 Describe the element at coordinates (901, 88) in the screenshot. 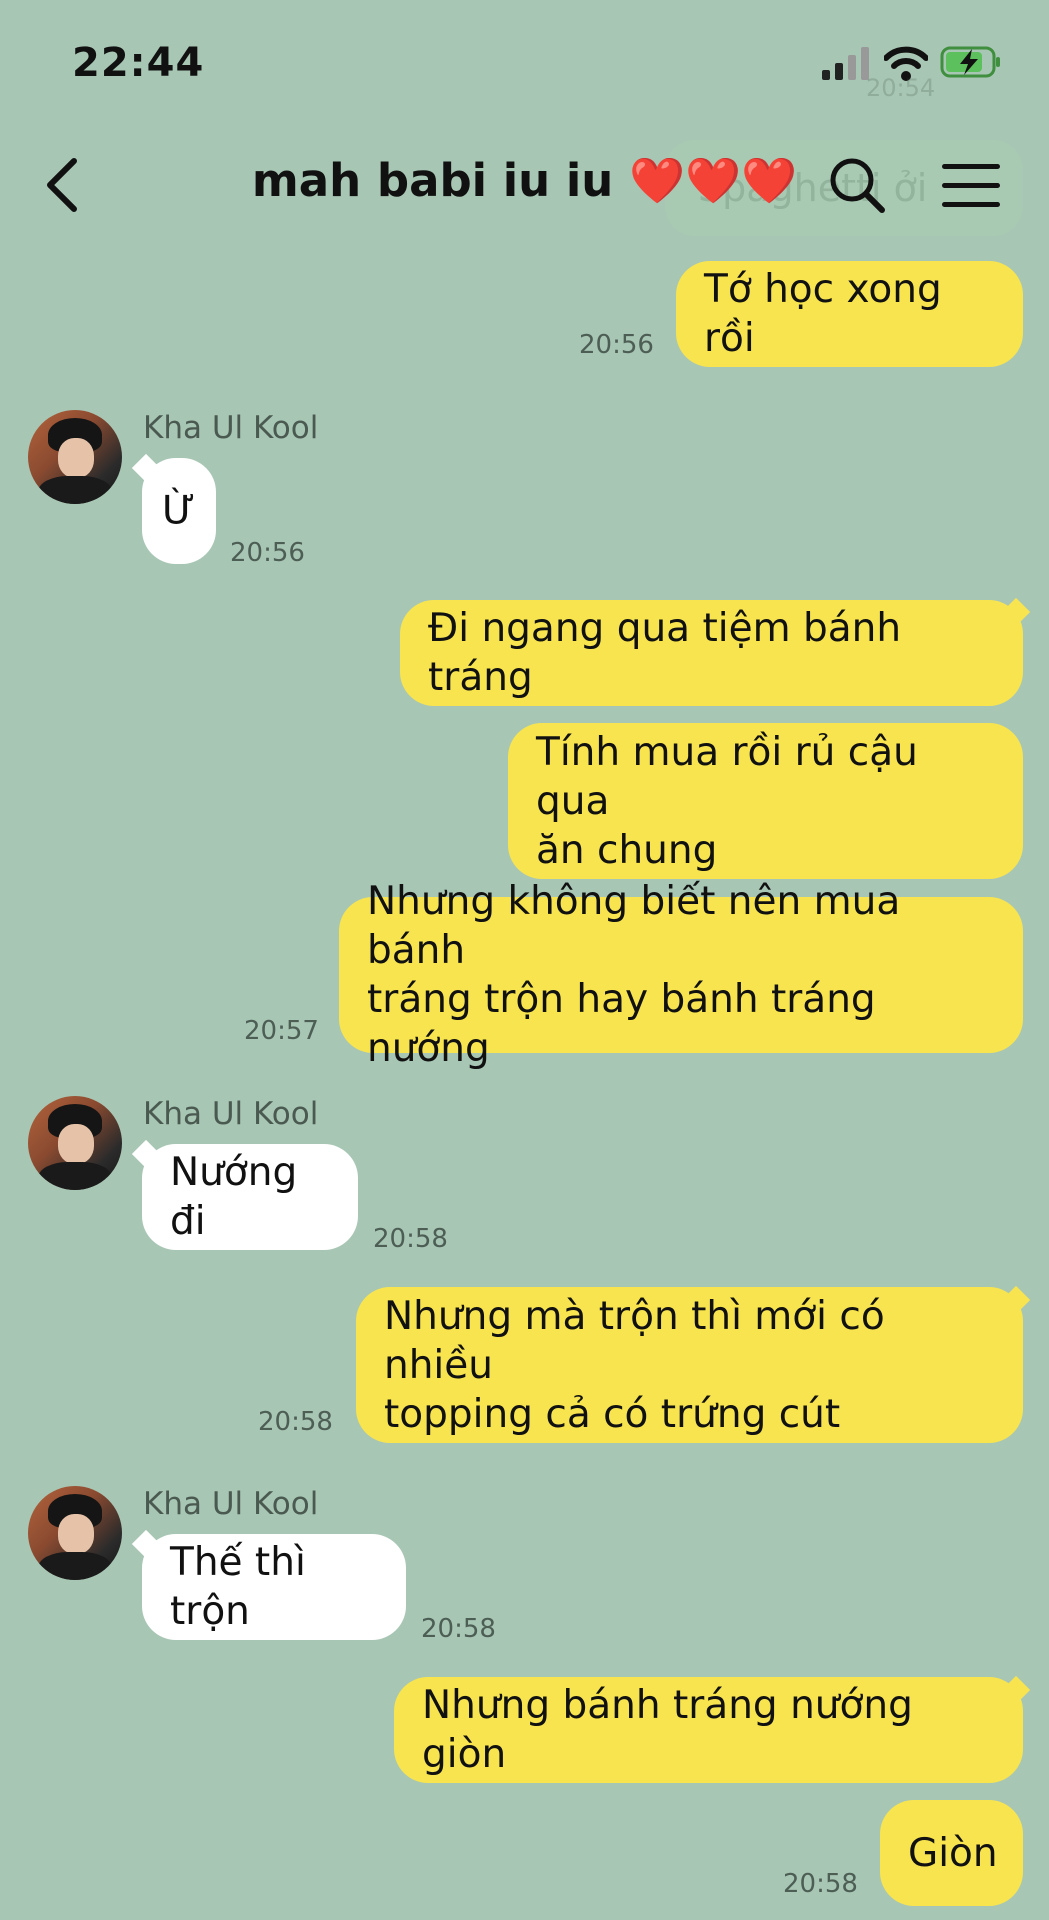

I see `ghost-timestamp: 20:54` at that location.